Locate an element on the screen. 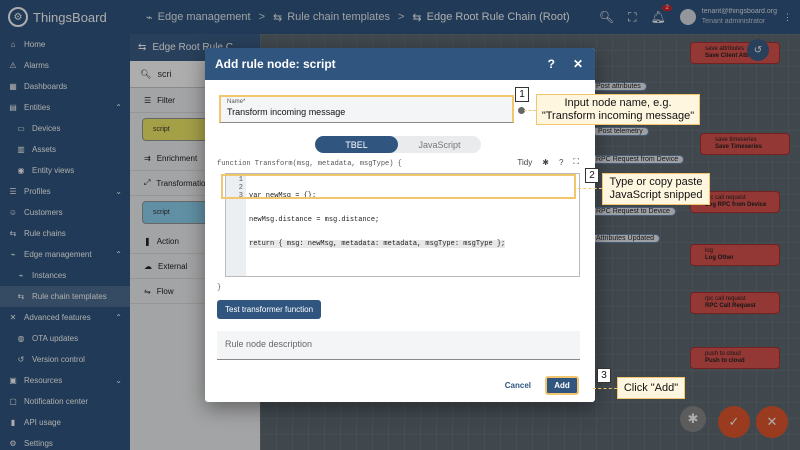  callout-3-number: 3 is located at coordinates (604, 375).